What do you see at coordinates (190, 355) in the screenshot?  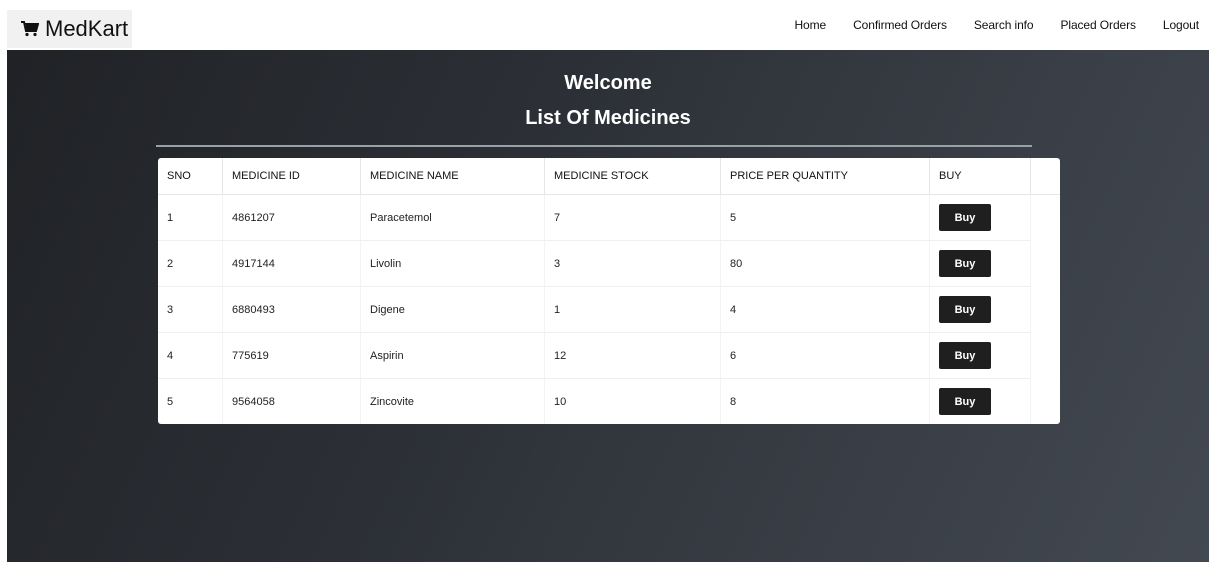 I see `cell-sno: 4` at bounding box center [190, 355].